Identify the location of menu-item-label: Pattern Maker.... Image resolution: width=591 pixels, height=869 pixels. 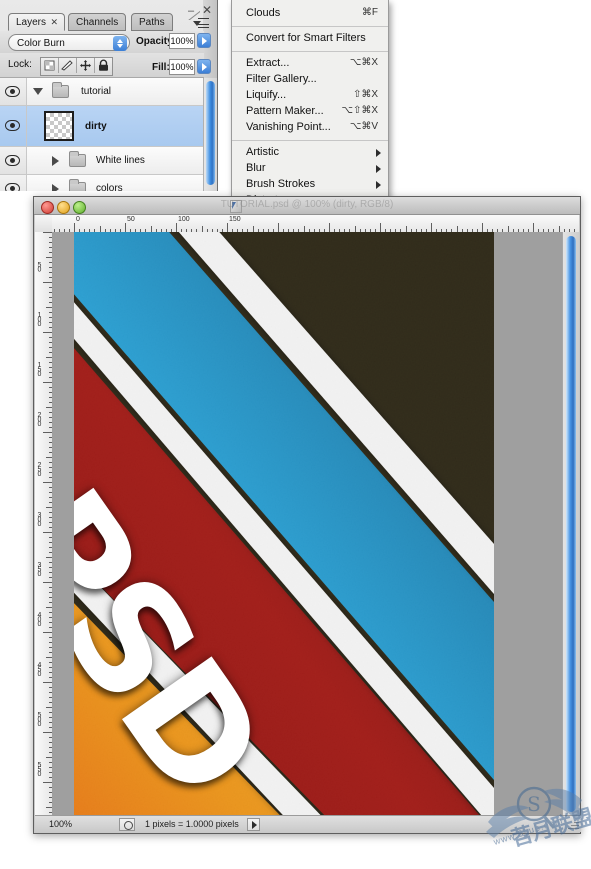
(285, 111).